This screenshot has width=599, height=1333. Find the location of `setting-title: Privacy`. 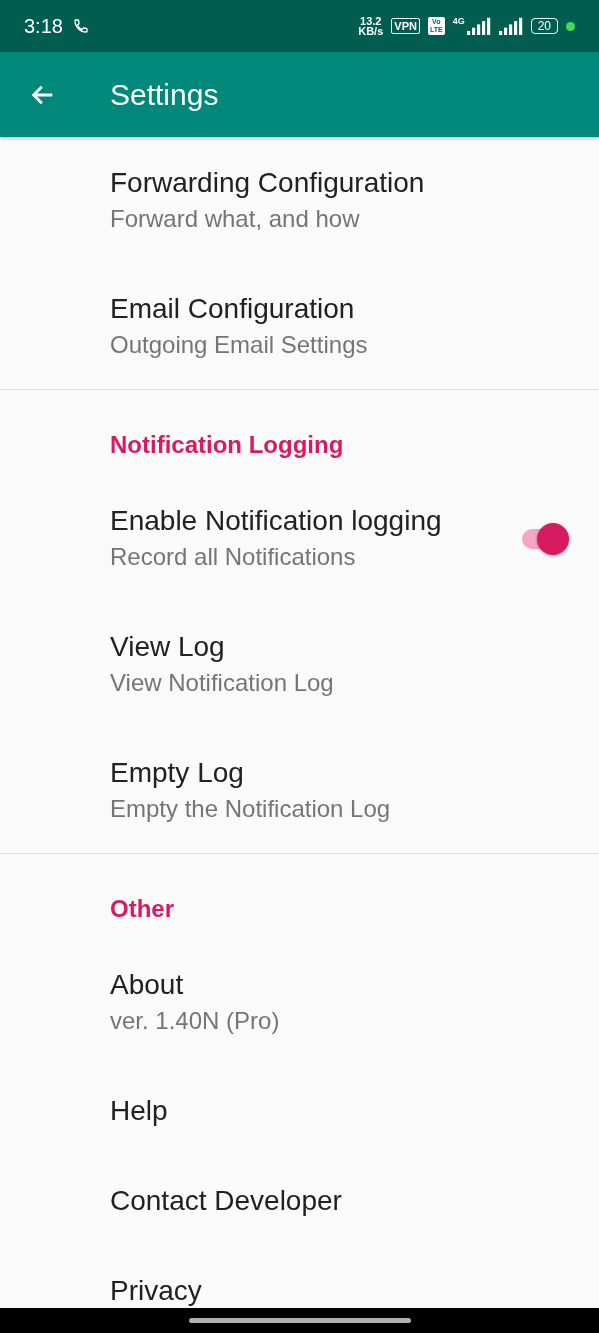

setting-title: Privacy is located at coordinates (342, 1290).